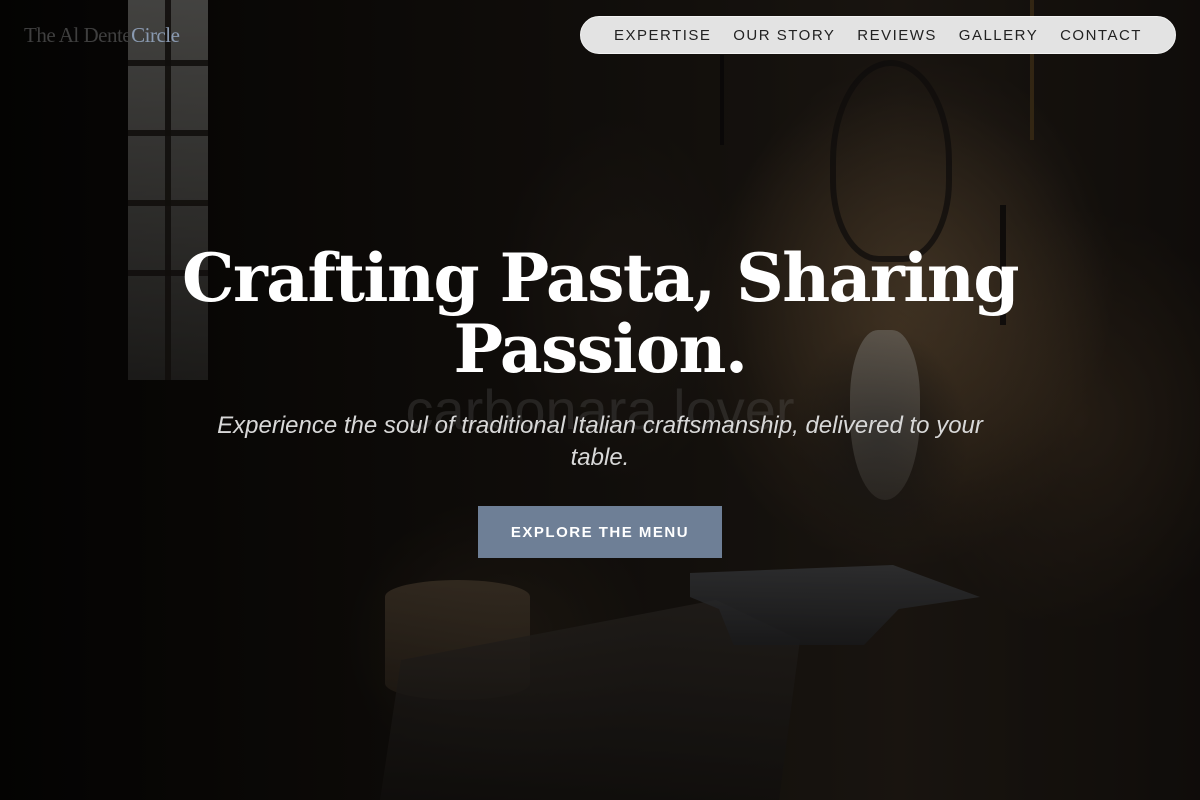 This screenshot has width=1200, height=800. I want to click on nav-item-contact: CONTACT, so click(1101, 35).